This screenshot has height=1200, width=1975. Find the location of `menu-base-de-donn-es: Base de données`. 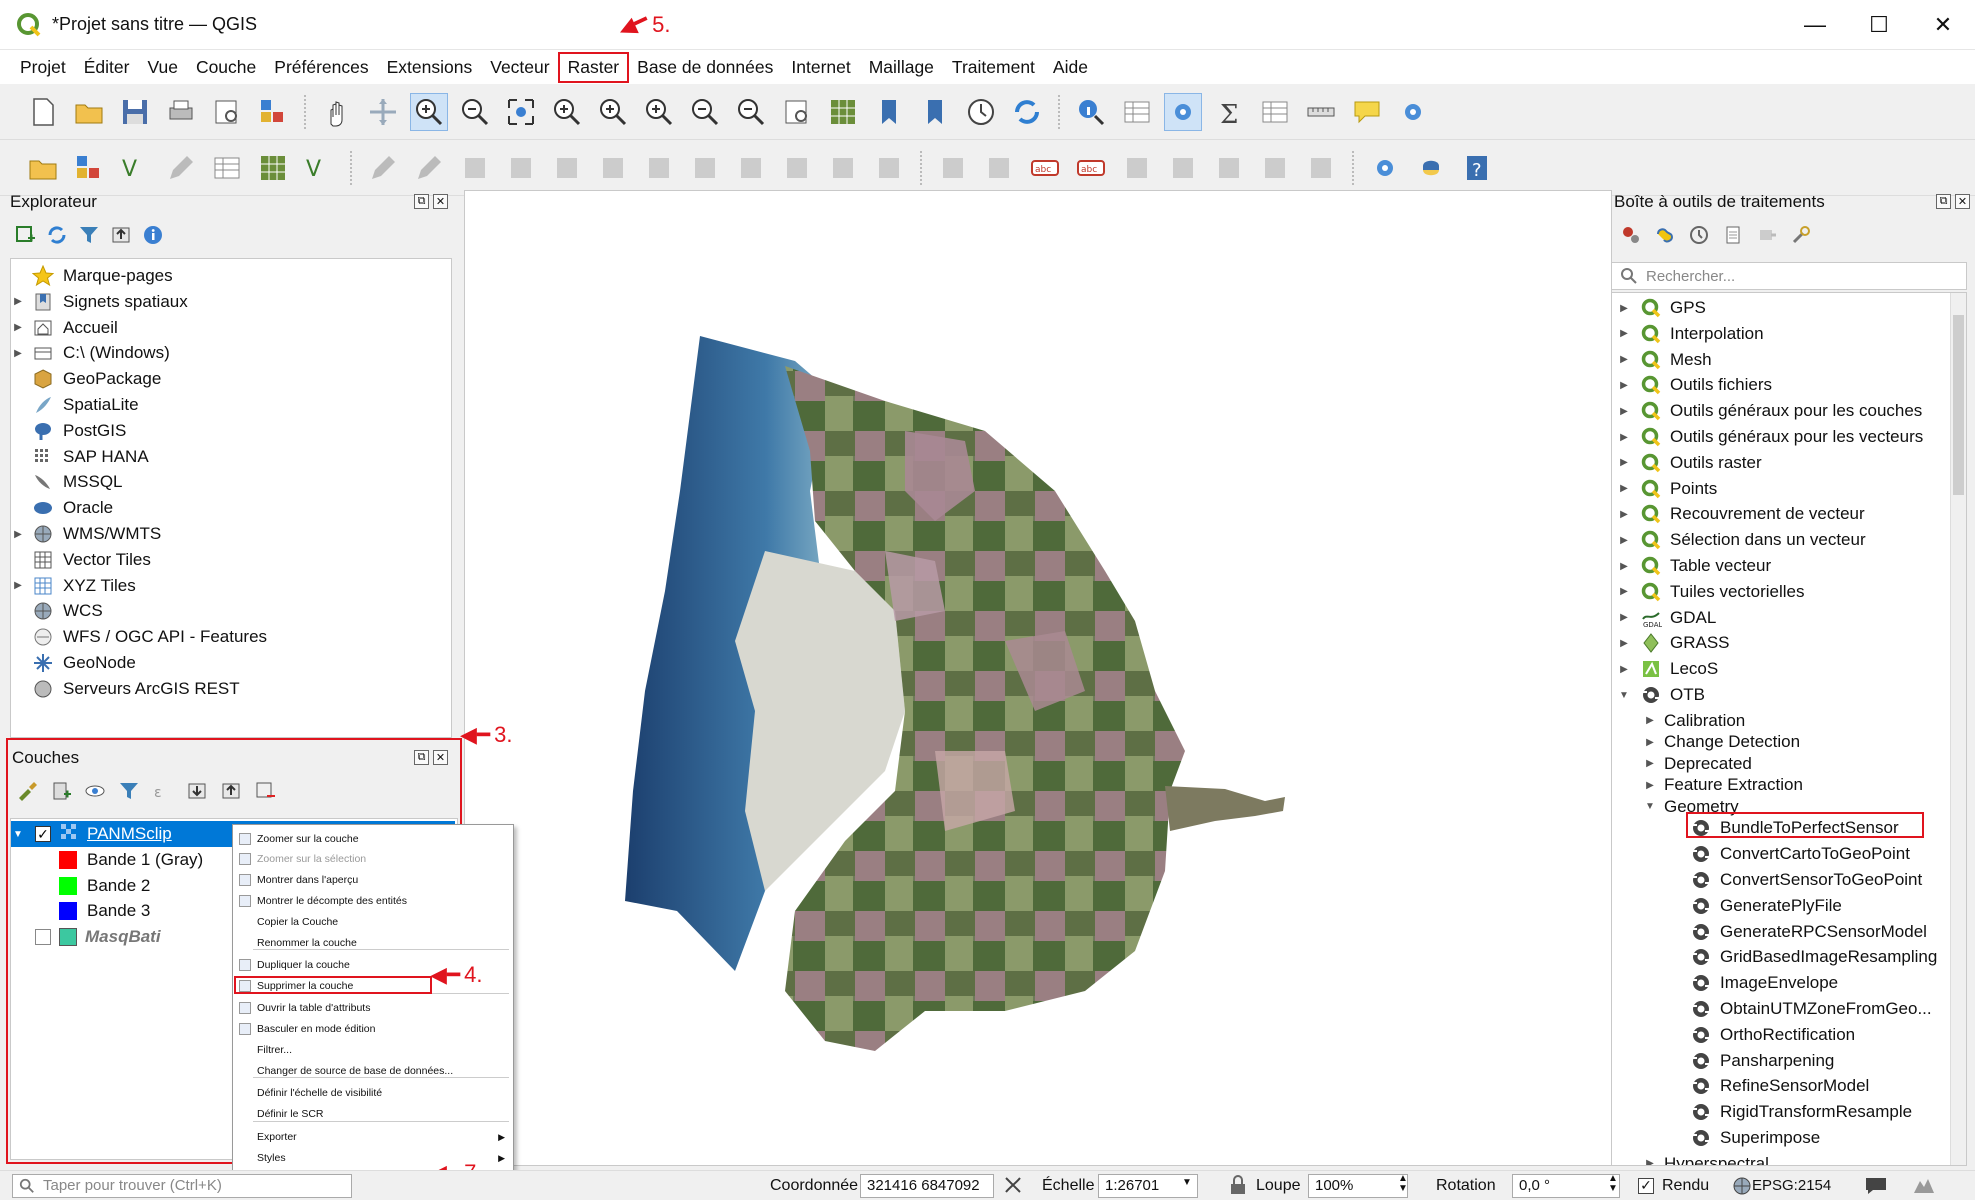

menu-base-de-donn-es: Base de données is located at coordinates (705, 67).